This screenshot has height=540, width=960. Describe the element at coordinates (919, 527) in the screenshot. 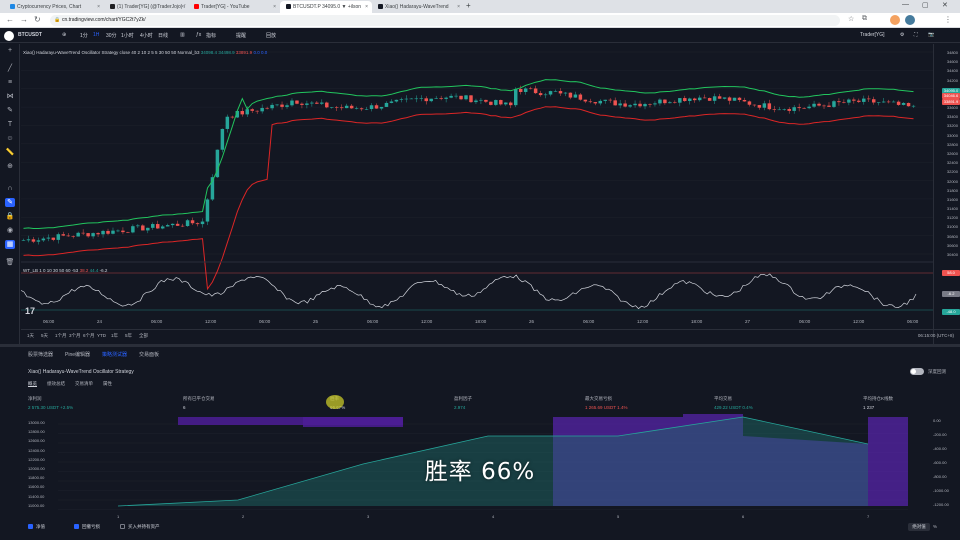

I see `absolute-value-button: 绝对值` at that location.